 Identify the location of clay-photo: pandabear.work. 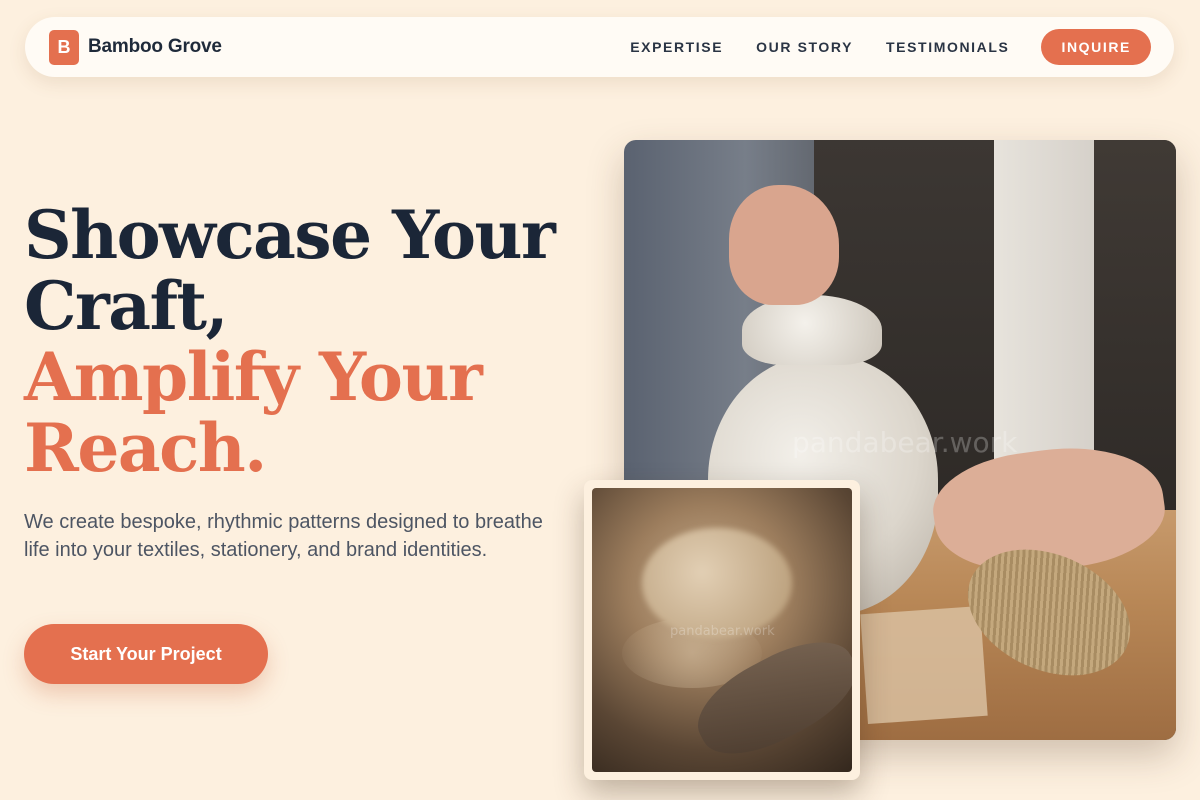
(722, 630).